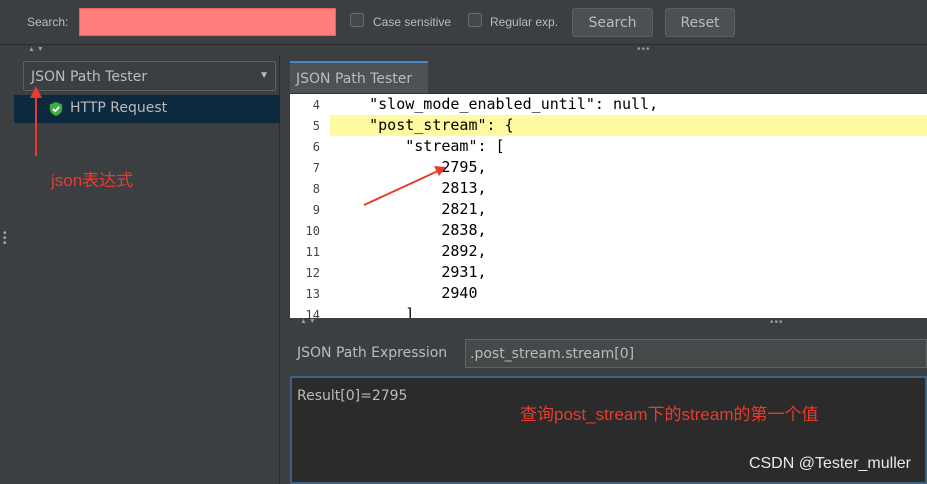 This screenshot has width=927, height=484. What do you see at coordinates (7, 270) in the screenshot?
I see `left-edge-splitter: • • •` at bounding box center [7, 270].